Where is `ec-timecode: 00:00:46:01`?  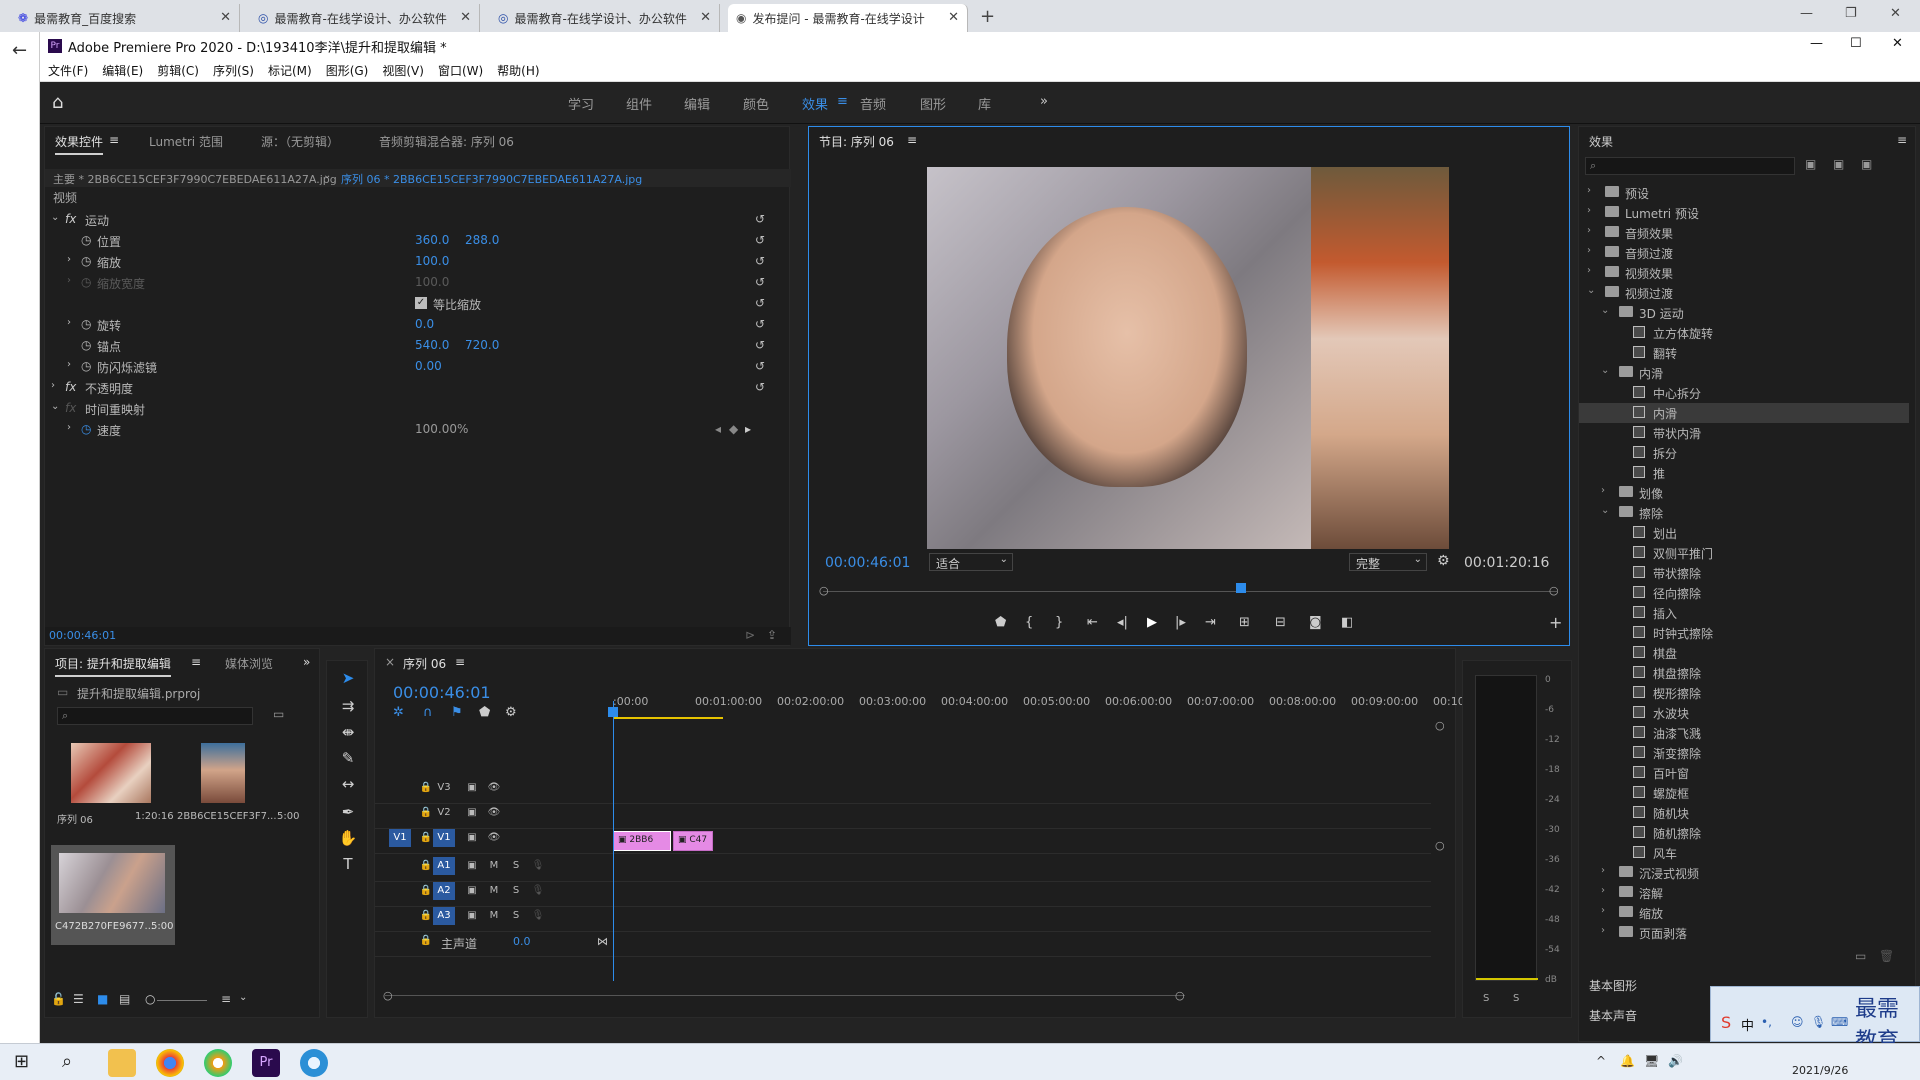 ec-timecode: 00:00:46:01 is located at coordinates (82, 635).